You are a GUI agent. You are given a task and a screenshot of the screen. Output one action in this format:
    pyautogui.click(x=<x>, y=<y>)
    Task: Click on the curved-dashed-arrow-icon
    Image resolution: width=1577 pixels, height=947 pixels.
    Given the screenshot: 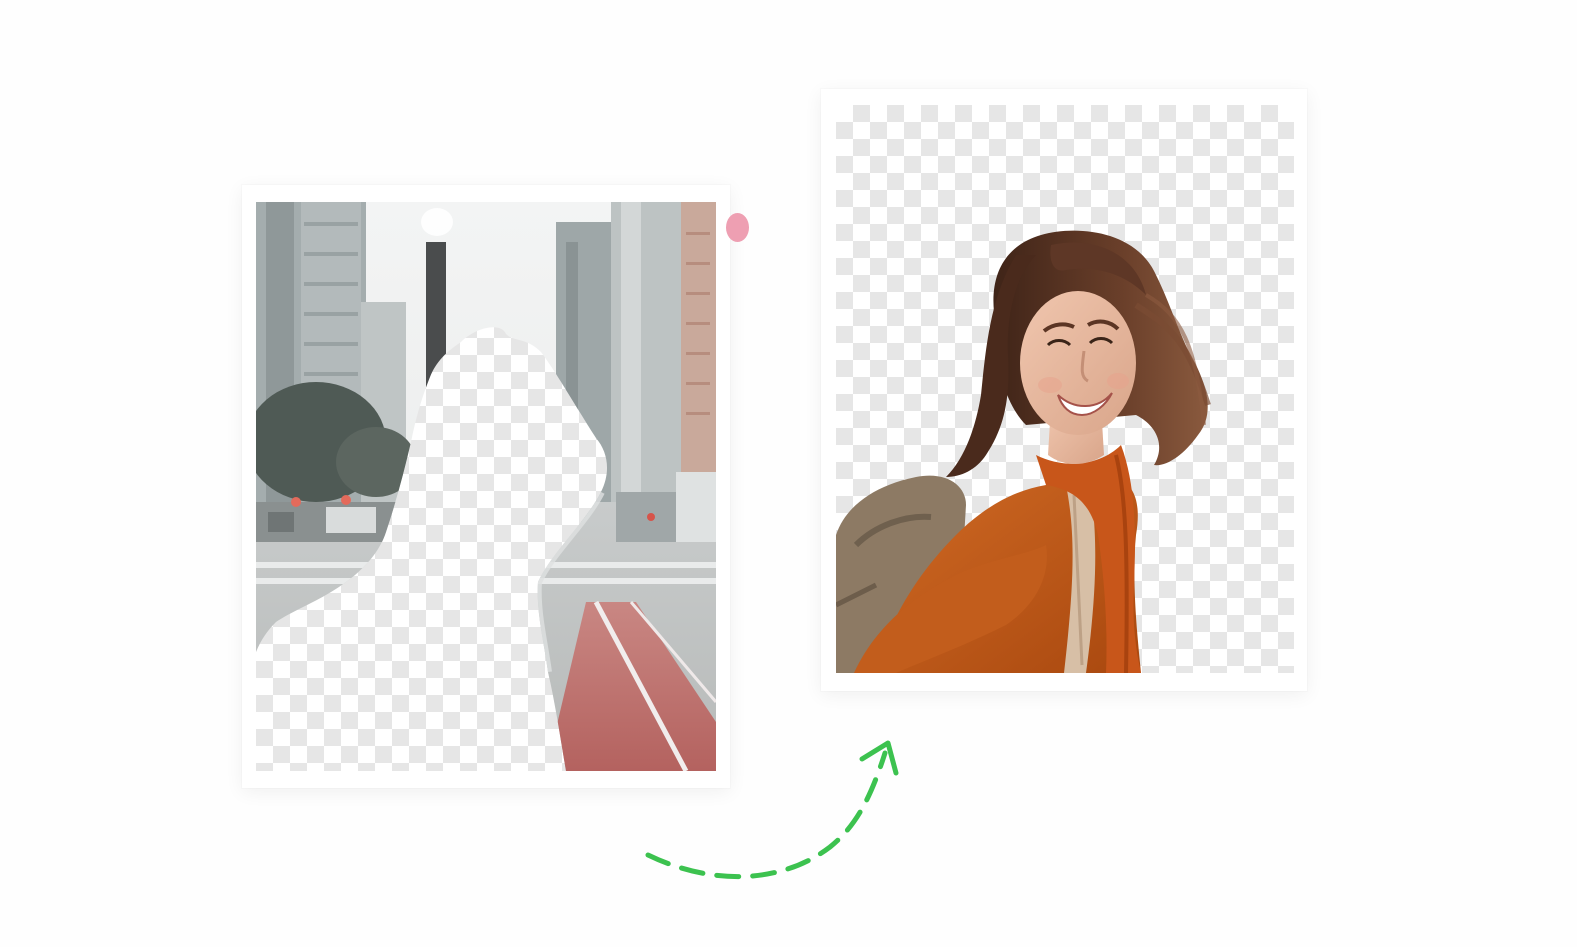 What is the action you would take?
    pyautogui.click(x=772, y=810)
    